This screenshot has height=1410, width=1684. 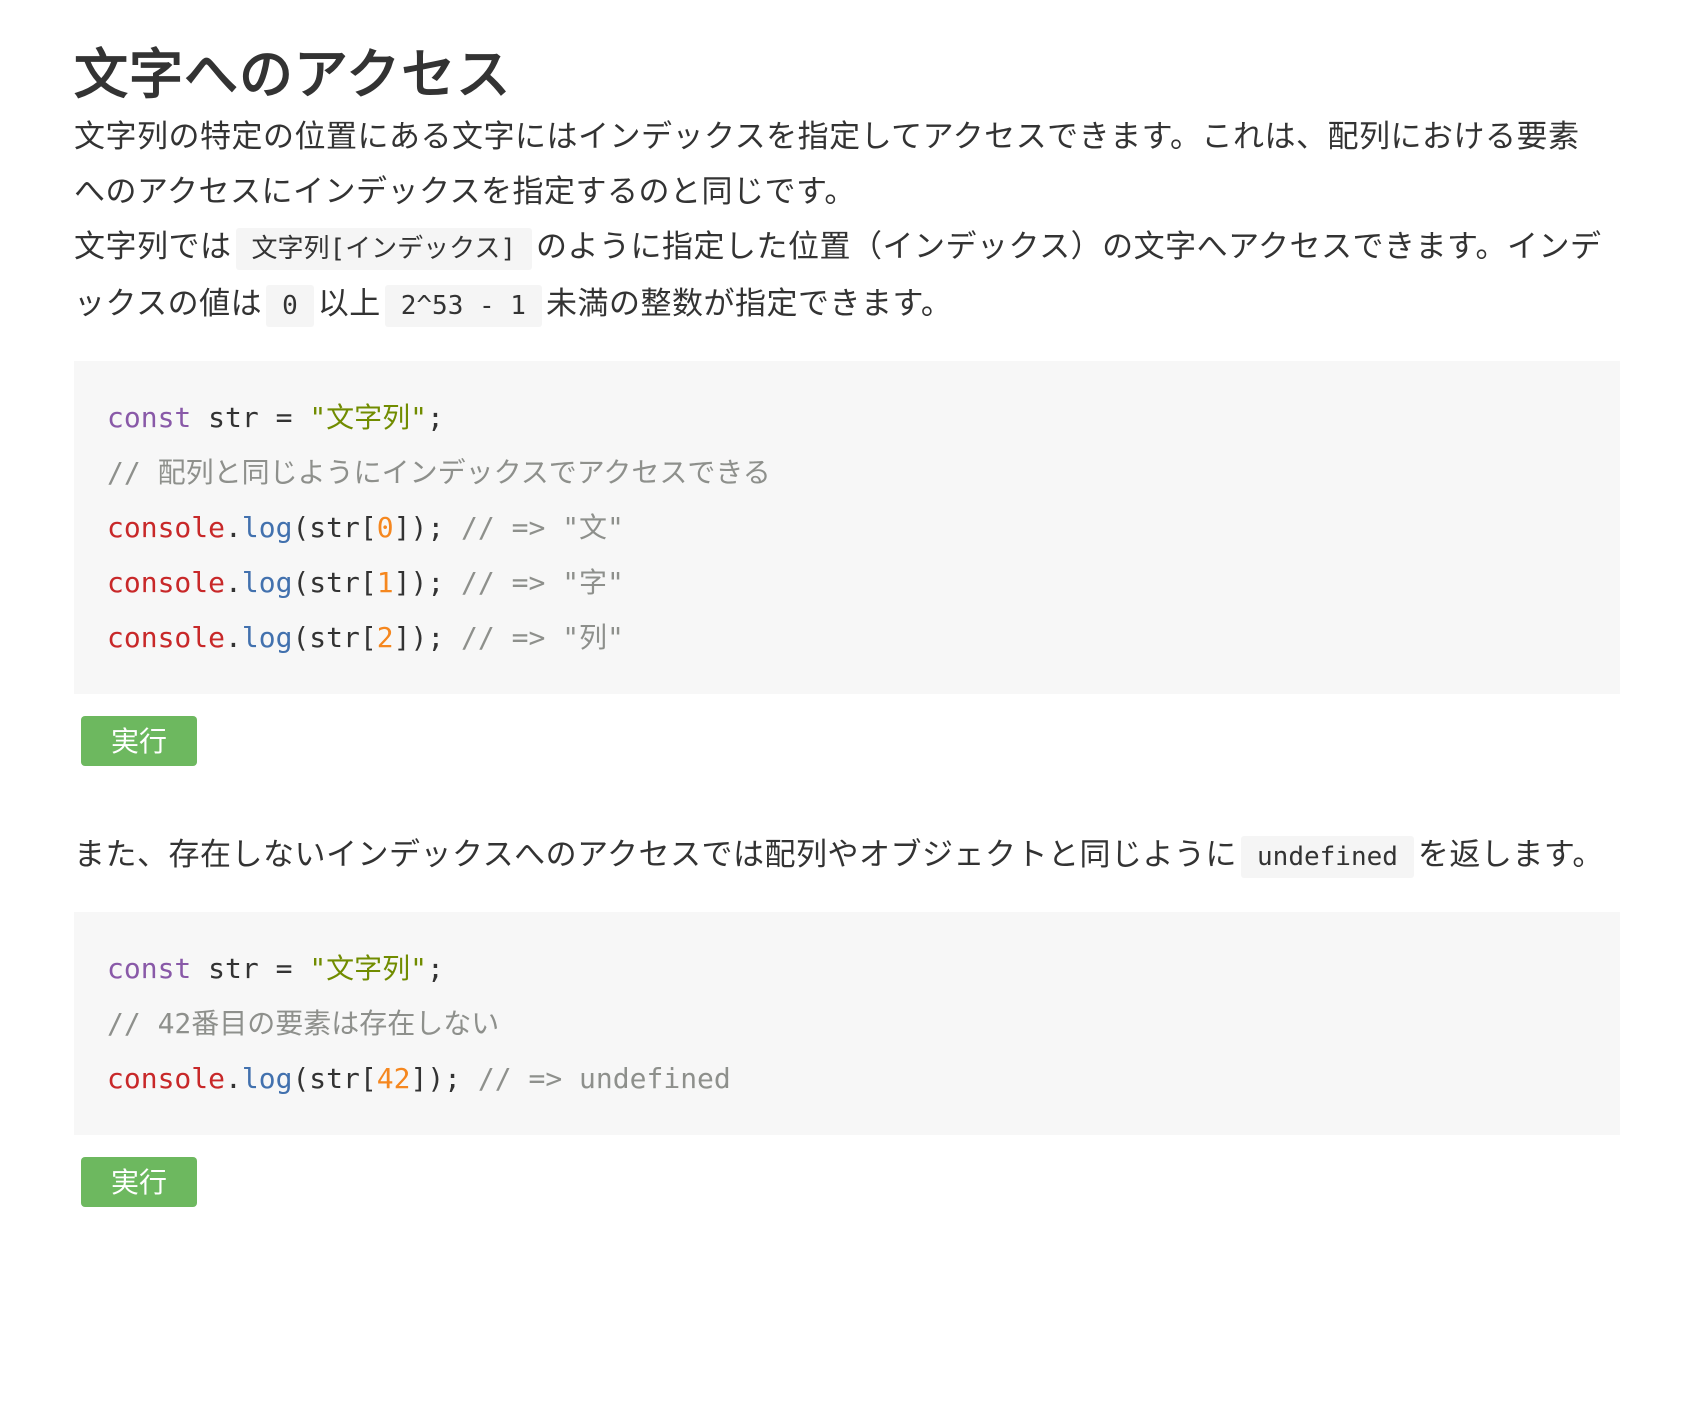 I want to click on code-number: 1, so click(x=385, y=582).